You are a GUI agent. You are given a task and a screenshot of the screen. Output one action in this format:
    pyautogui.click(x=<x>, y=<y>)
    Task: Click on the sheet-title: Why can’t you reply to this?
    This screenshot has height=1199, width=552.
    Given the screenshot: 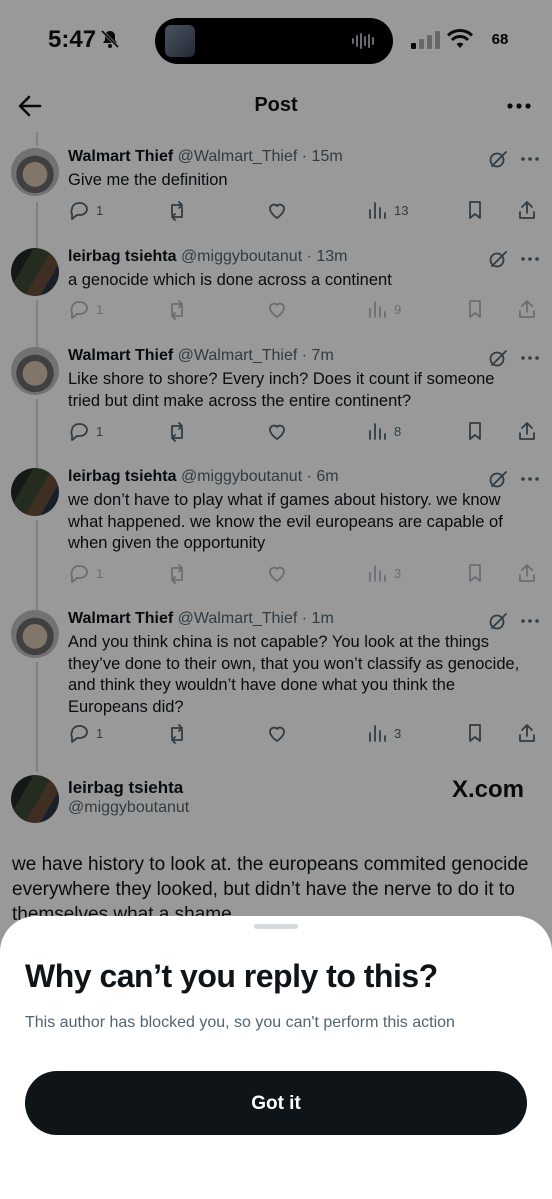 What is the action you would take?
    pyautogui.click(x=231, y=976)
    